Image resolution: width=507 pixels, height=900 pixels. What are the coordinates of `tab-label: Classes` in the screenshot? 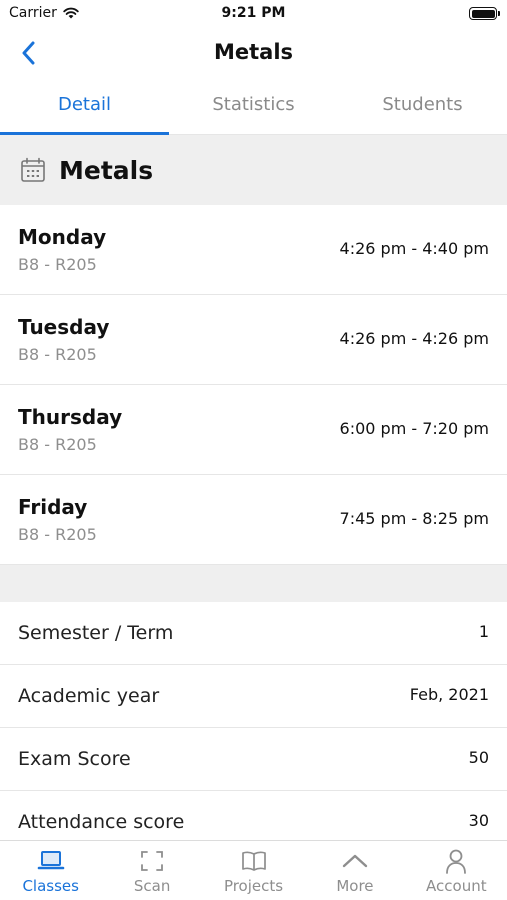 It's located at (50, 886).